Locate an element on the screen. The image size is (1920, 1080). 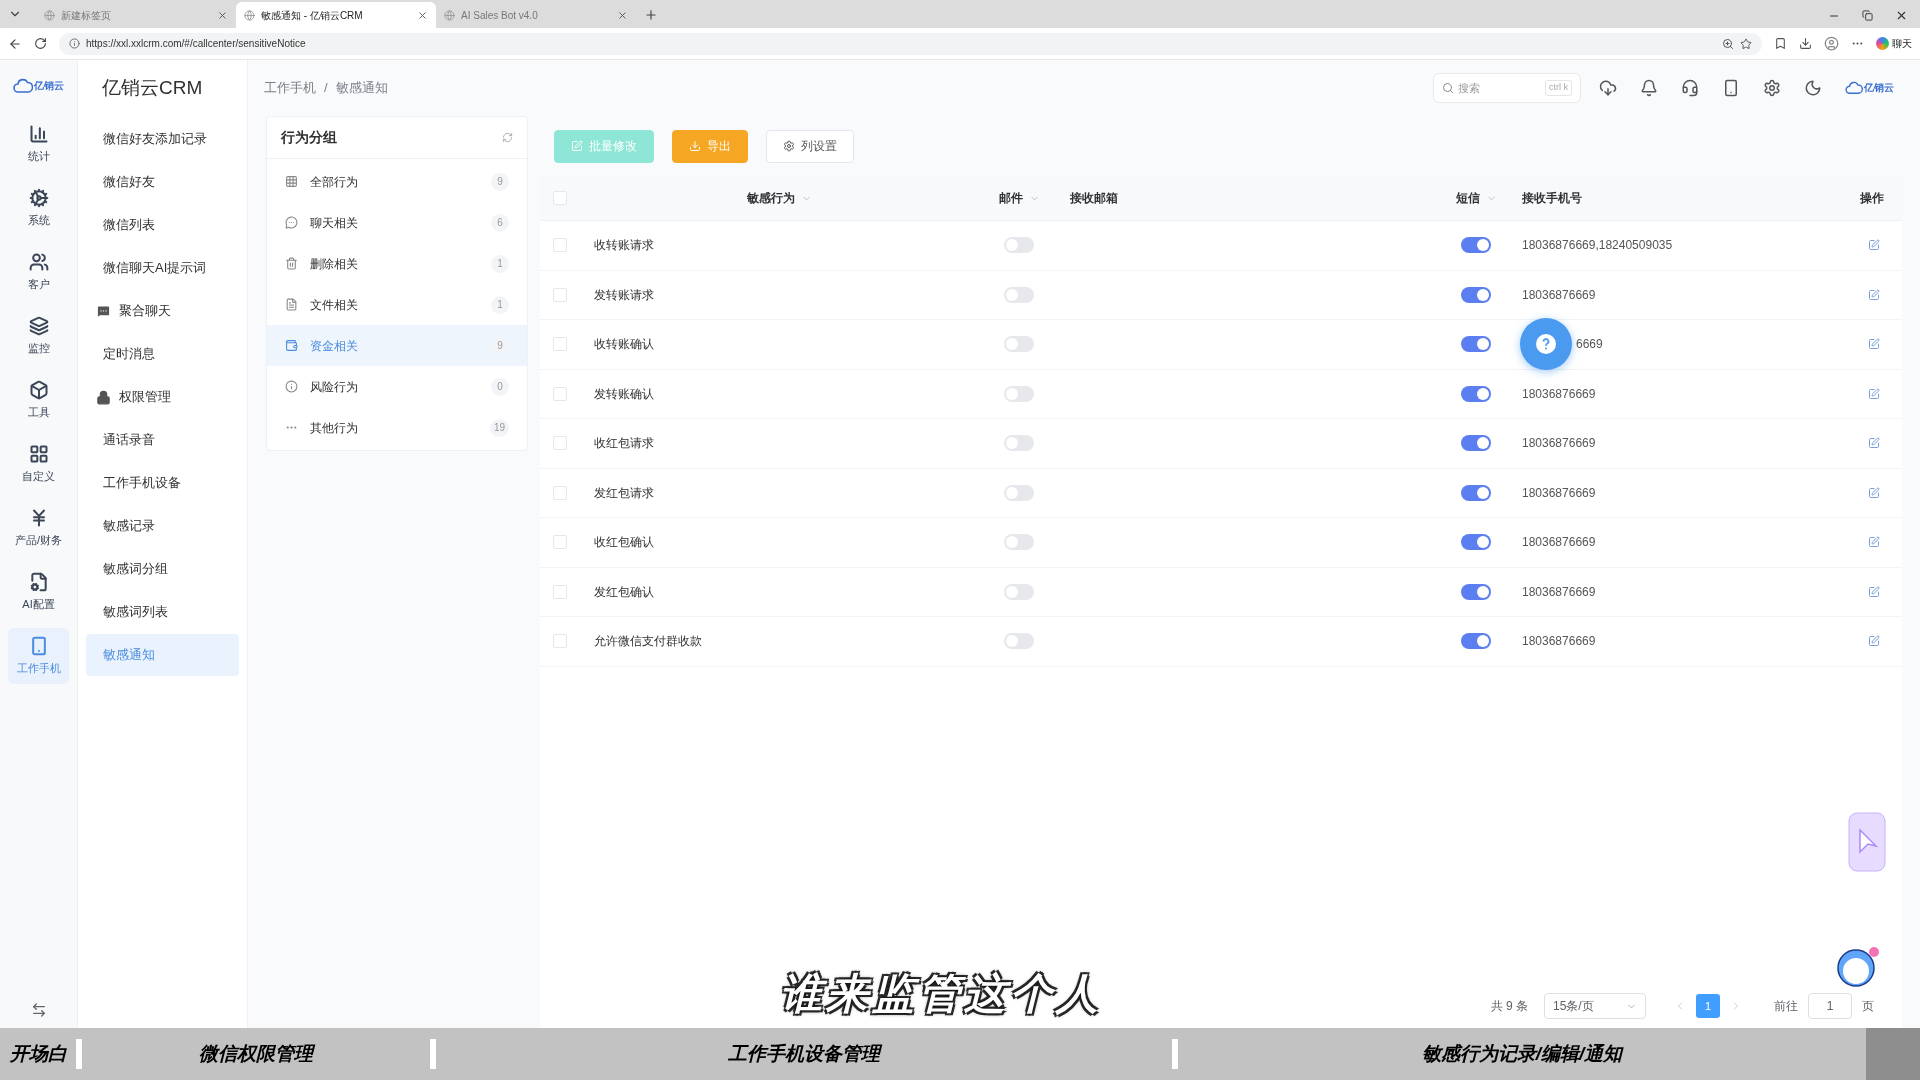
group-item: 删除相关 1 is located at coordinates (397, 263).